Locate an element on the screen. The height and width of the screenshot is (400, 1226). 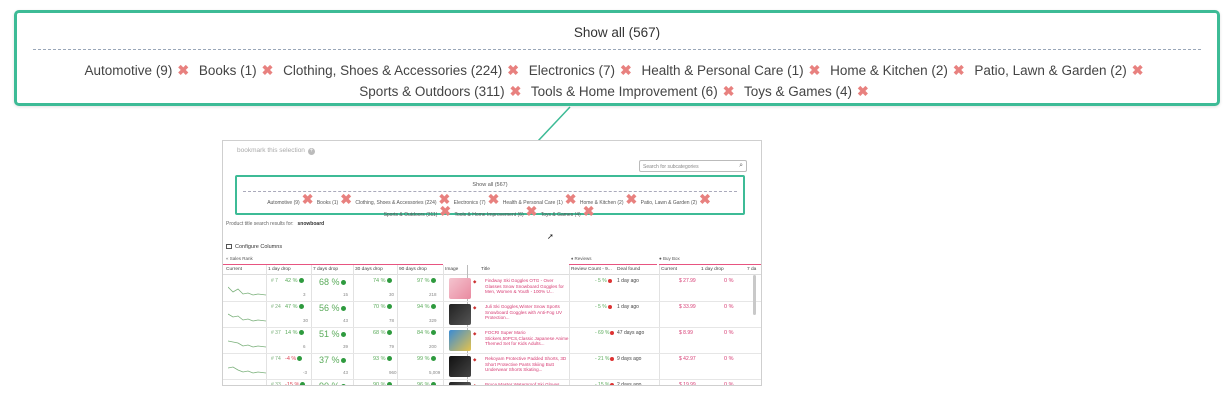
deal-found-value: 1 day ago is located at coordinates (628, 307).